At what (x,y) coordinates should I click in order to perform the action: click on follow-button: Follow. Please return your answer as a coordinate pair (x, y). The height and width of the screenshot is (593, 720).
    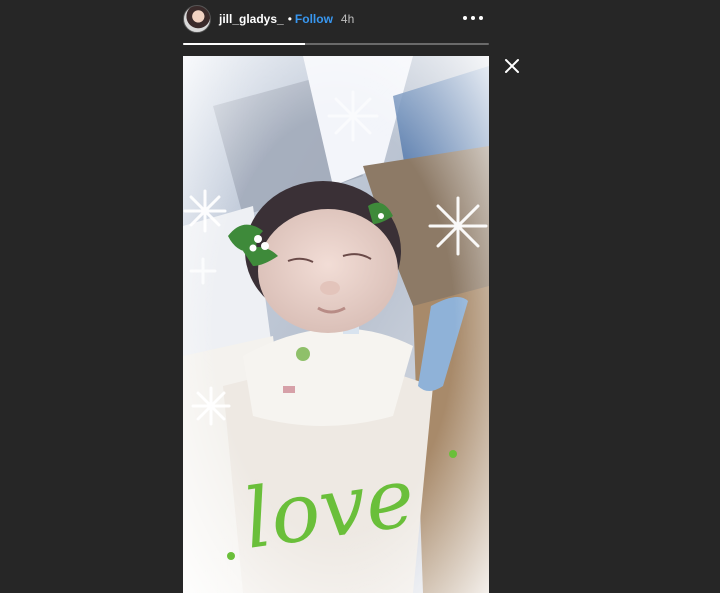
    Looking at the image, I should click on (314, 19).